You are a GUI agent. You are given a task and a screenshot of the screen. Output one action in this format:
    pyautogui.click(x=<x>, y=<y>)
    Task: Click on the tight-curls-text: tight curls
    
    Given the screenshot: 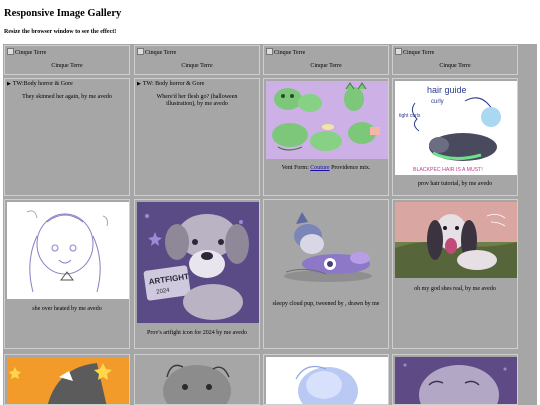 What is the action you would take?
    pyautogui.click(x=410, y=116)
    